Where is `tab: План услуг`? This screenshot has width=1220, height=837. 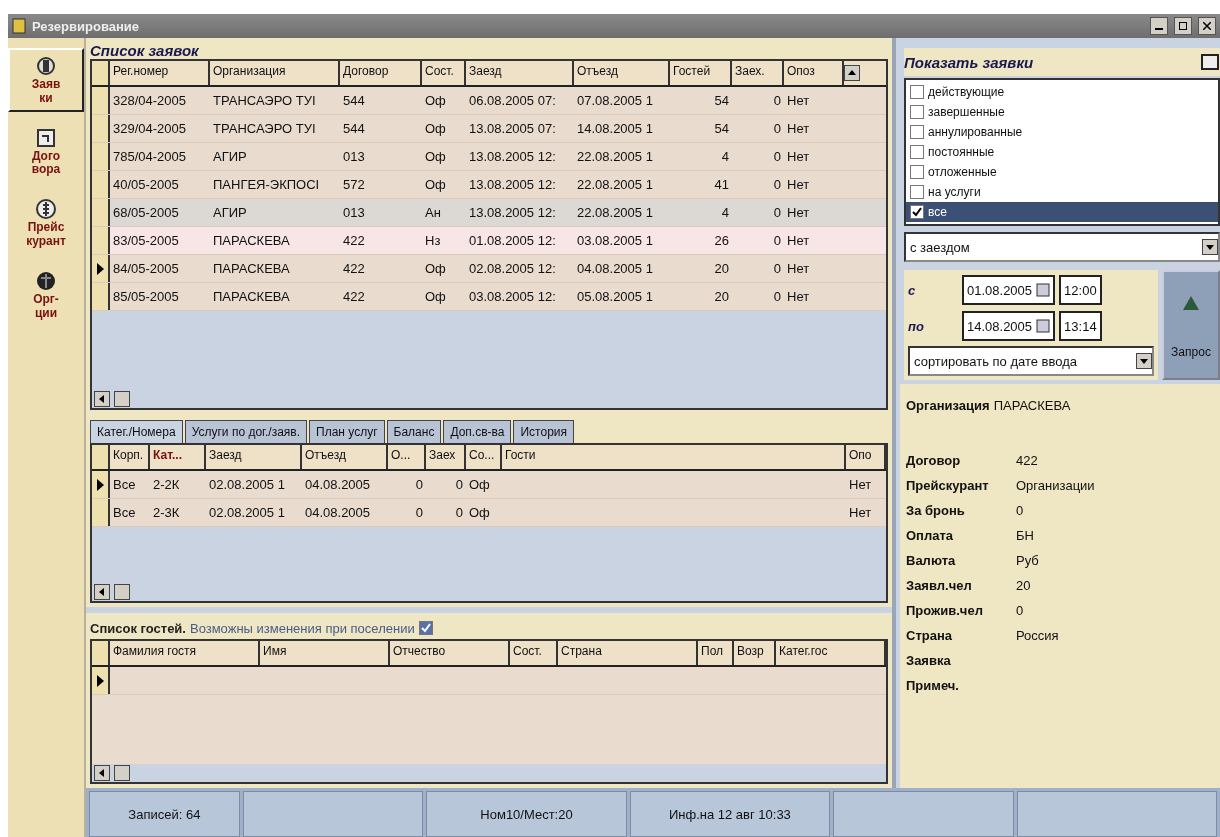 tab: План услуг is located at coordinates (347, 431).